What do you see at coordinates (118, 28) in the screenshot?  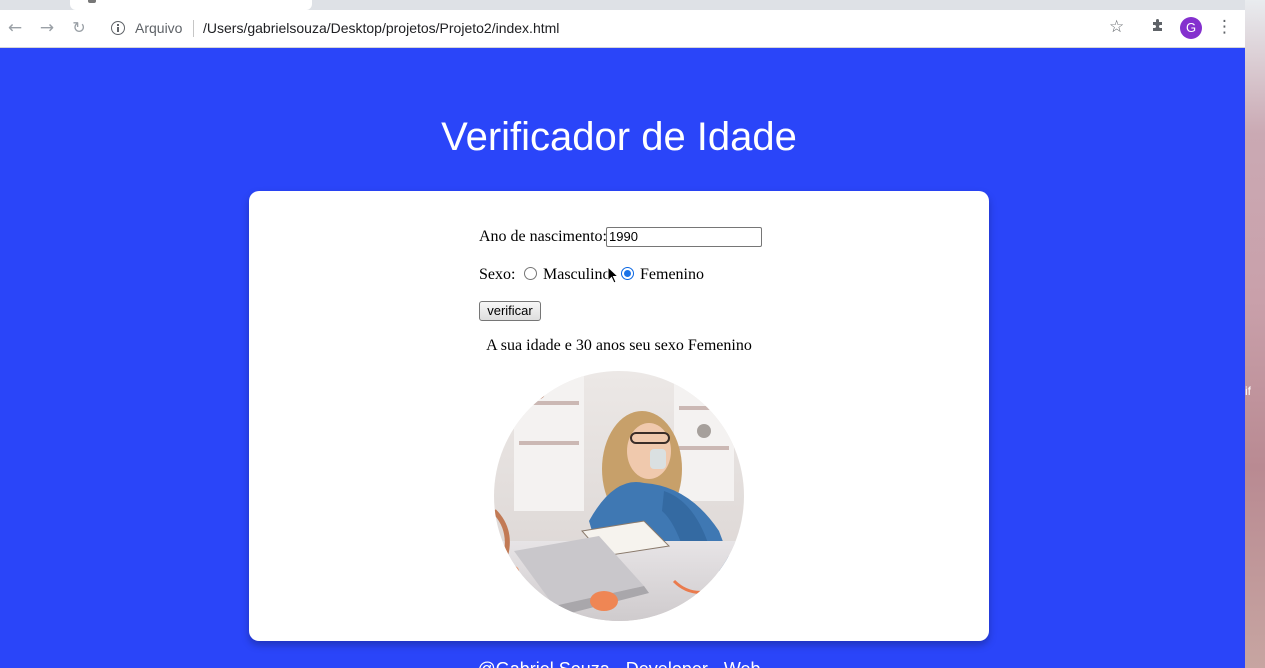 I see `info-icon` at bounding box center [118, 28].